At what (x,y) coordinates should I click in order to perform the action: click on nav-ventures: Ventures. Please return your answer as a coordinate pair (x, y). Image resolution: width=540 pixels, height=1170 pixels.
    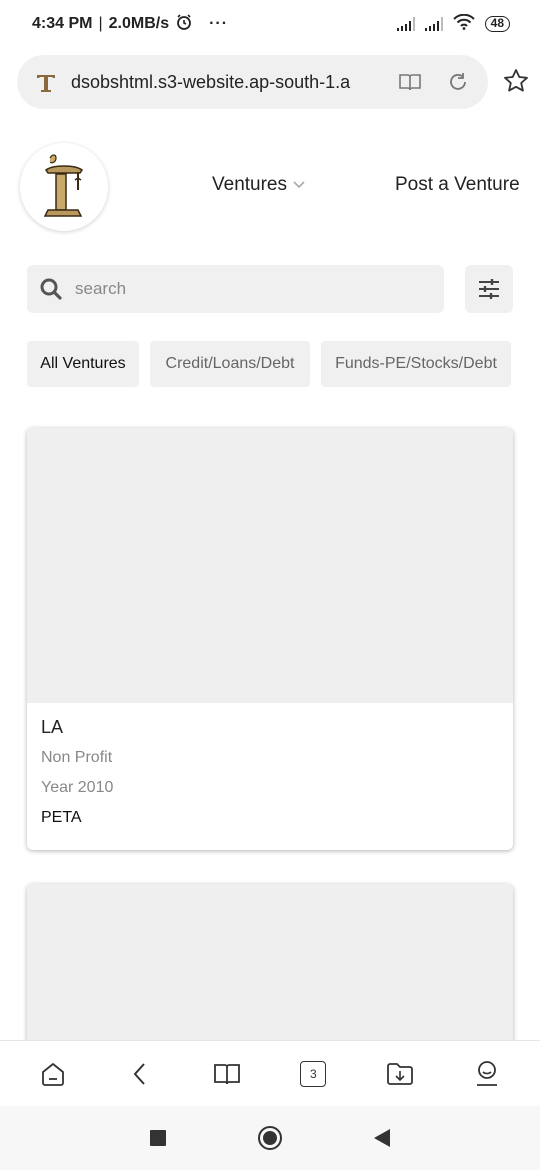
    Looking at the image, I should click on (258, 185).